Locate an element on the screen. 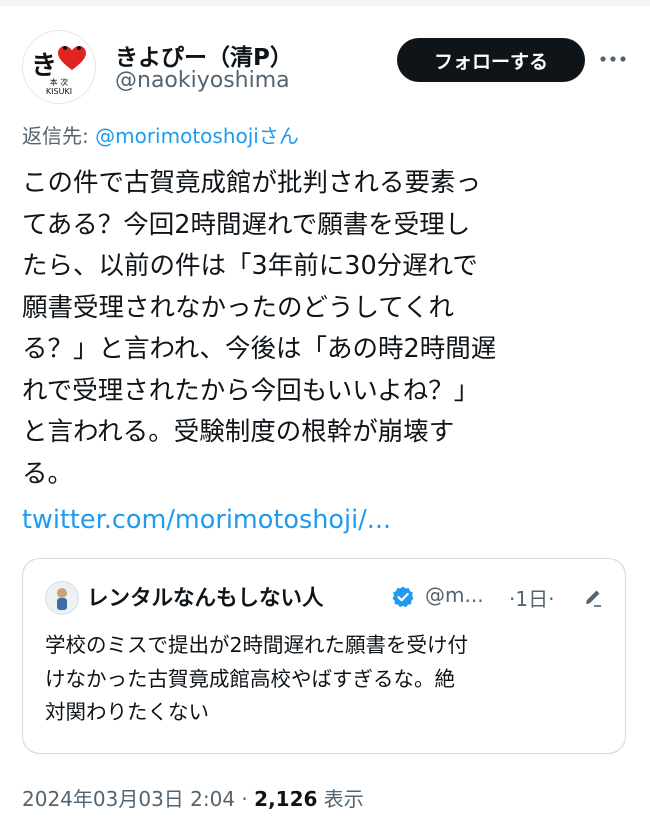 Image resolution: width=650 pixels, height=825 pixels. author-avatar: き 本 次 KISUKI is located at coordinates (59, 67).